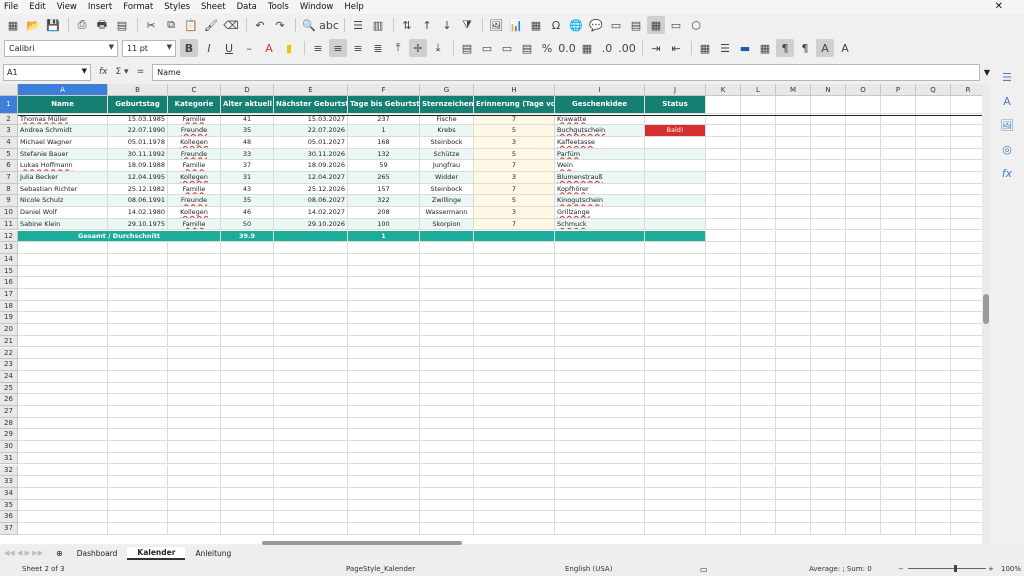 The image size is (1024, 576). What do you see at coordinates (82, 25) in the screenshot?
I see `export-pdf-icon: ⎙` at bounding box center [82, 25].